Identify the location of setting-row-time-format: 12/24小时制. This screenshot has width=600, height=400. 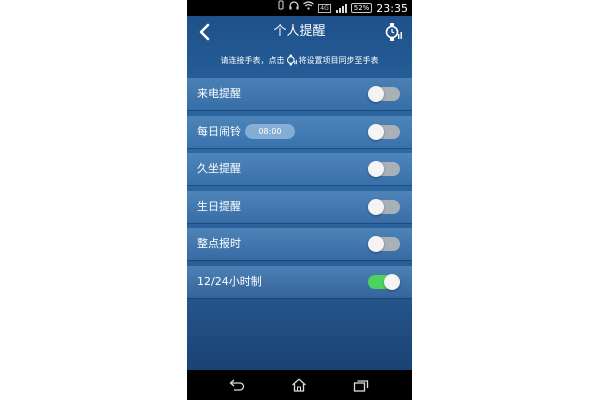
(299, 281).